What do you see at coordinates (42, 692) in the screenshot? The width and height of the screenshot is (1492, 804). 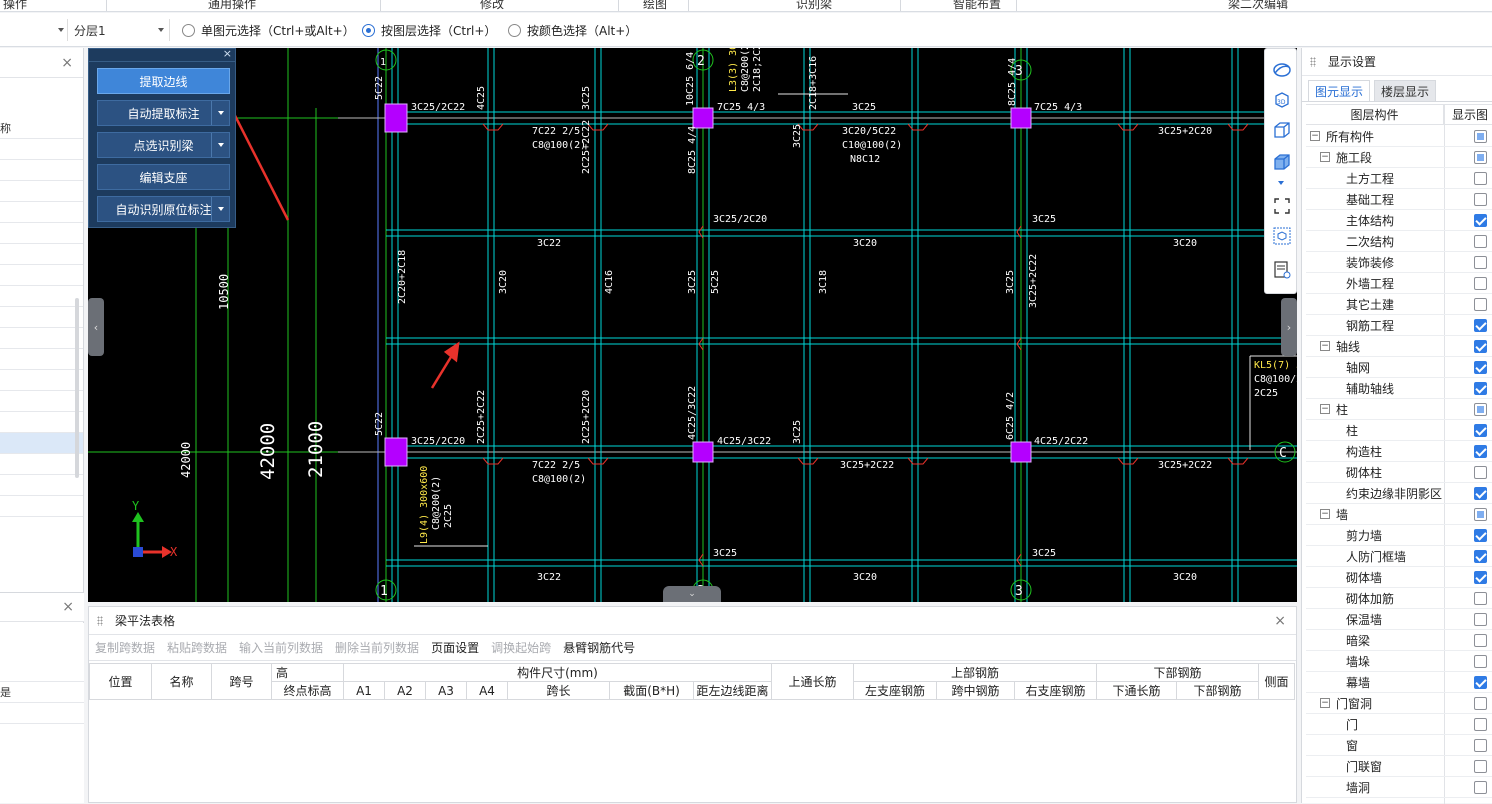 I see `left-pane-lower-row: 是` at bounding box center [42, 692].